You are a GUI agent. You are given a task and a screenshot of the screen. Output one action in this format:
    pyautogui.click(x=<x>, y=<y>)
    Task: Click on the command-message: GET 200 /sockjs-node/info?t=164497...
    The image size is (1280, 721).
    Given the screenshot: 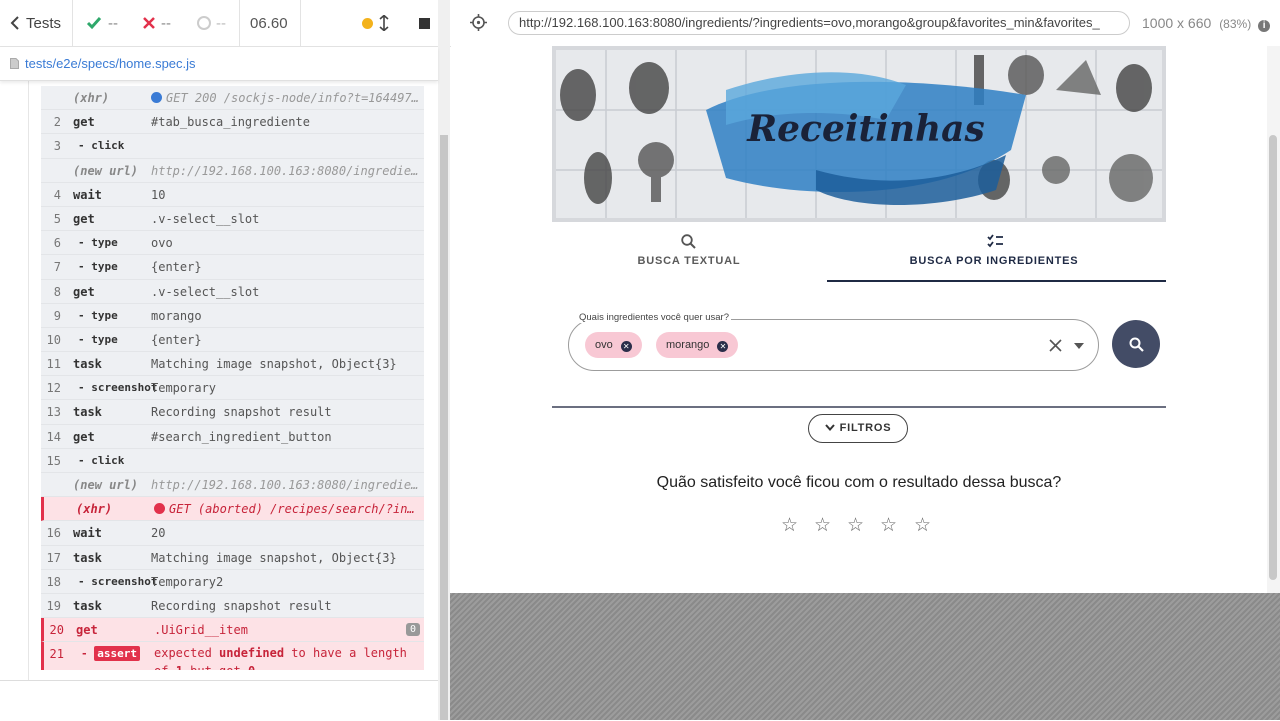 What is the action you would take?
    pyautogui.click(x=285, y=98)
    